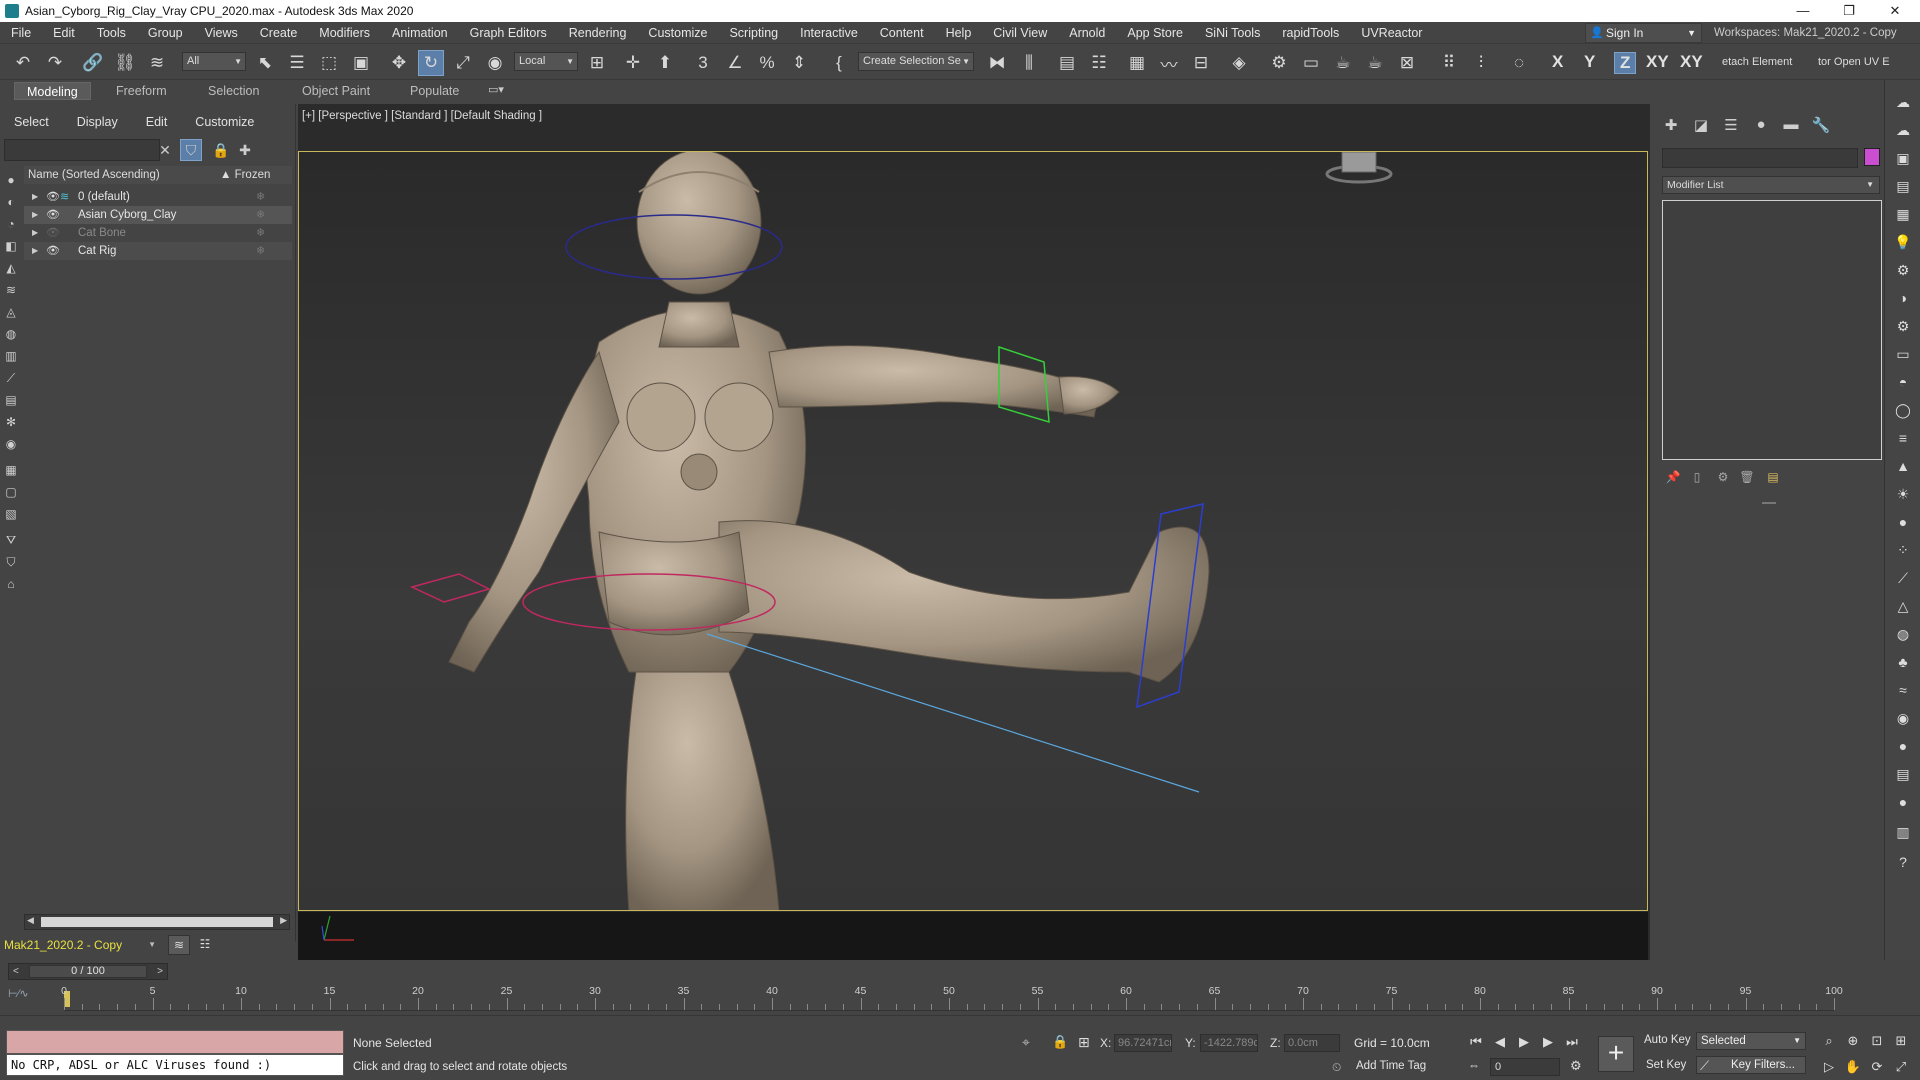 The image size is (1920, 1080). Describe the element at coordinates (157, 122) in the screenshot. I see `explorer-menu-edit: Edit` at that location.